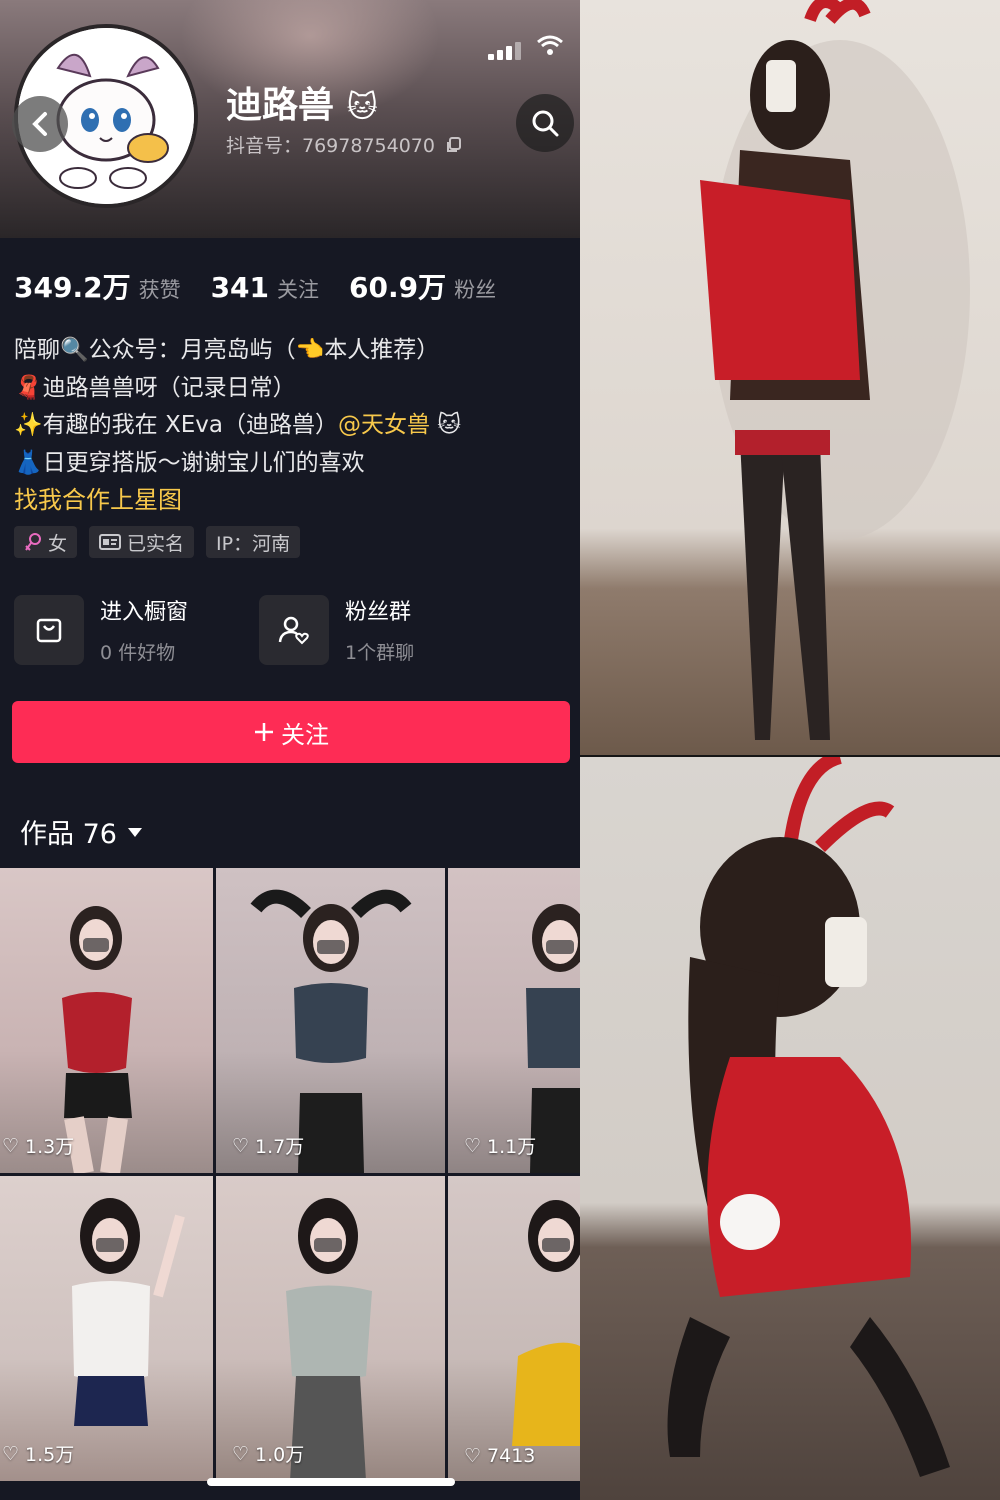  I want to click on shortcut-title: 进入橱窗, so click(144, 612).